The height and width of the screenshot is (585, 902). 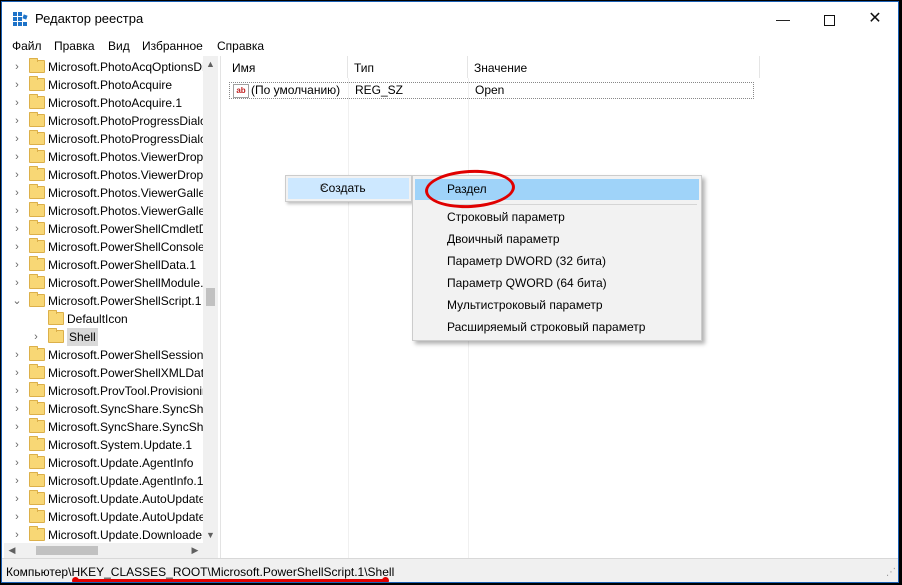 I want to click on tree-item-label: Shell, so click(x=82, y=337).